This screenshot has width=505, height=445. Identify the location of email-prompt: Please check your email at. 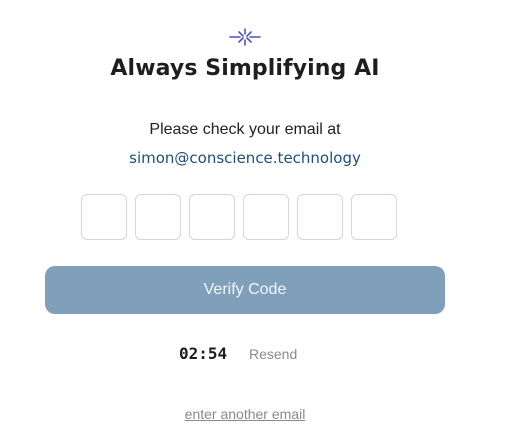
(245, 129).